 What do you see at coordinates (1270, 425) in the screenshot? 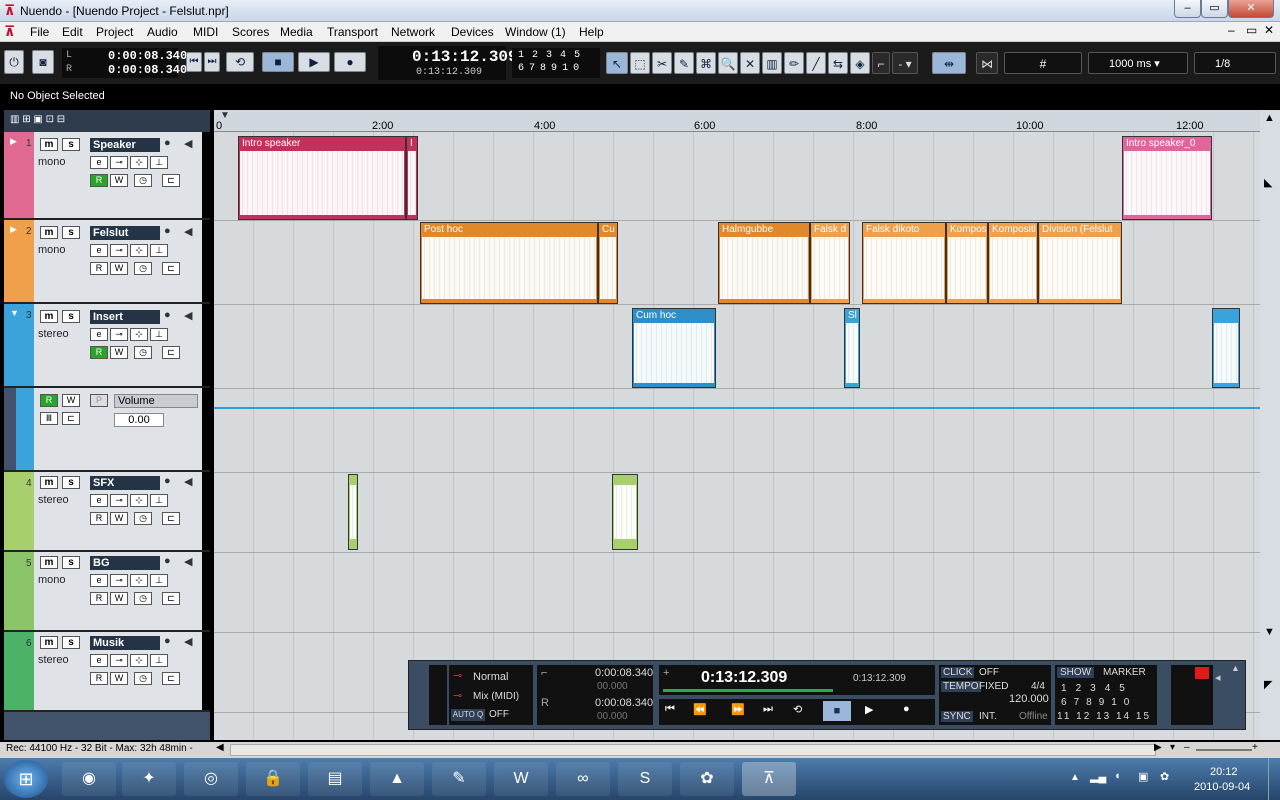
I see `vertical-scrollbar: ▲ ◣ ▼ ◤` at bounding box center [1270, 425].